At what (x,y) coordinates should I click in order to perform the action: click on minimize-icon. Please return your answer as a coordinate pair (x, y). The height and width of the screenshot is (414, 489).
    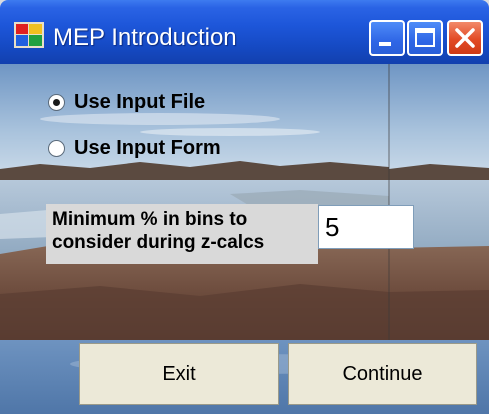
    Looking at the image, I should click on (385, 44).